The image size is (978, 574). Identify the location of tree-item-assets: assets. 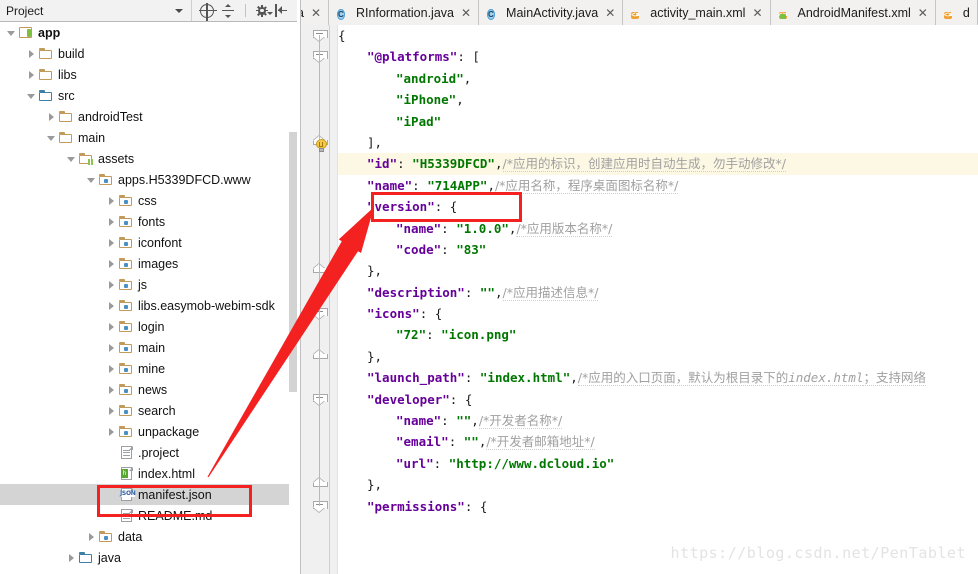
(148, 158).